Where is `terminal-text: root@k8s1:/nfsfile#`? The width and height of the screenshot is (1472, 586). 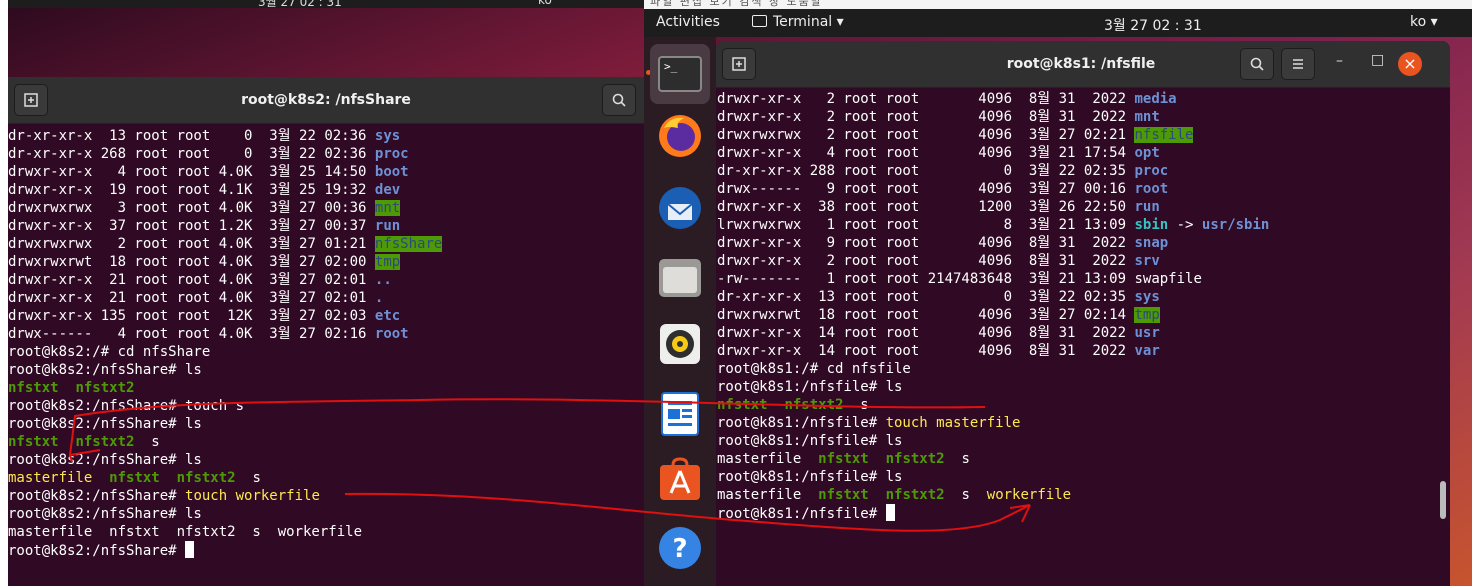
terminal-text: root@k8s1:/nfsfile# is located at coordinates (801, 514).